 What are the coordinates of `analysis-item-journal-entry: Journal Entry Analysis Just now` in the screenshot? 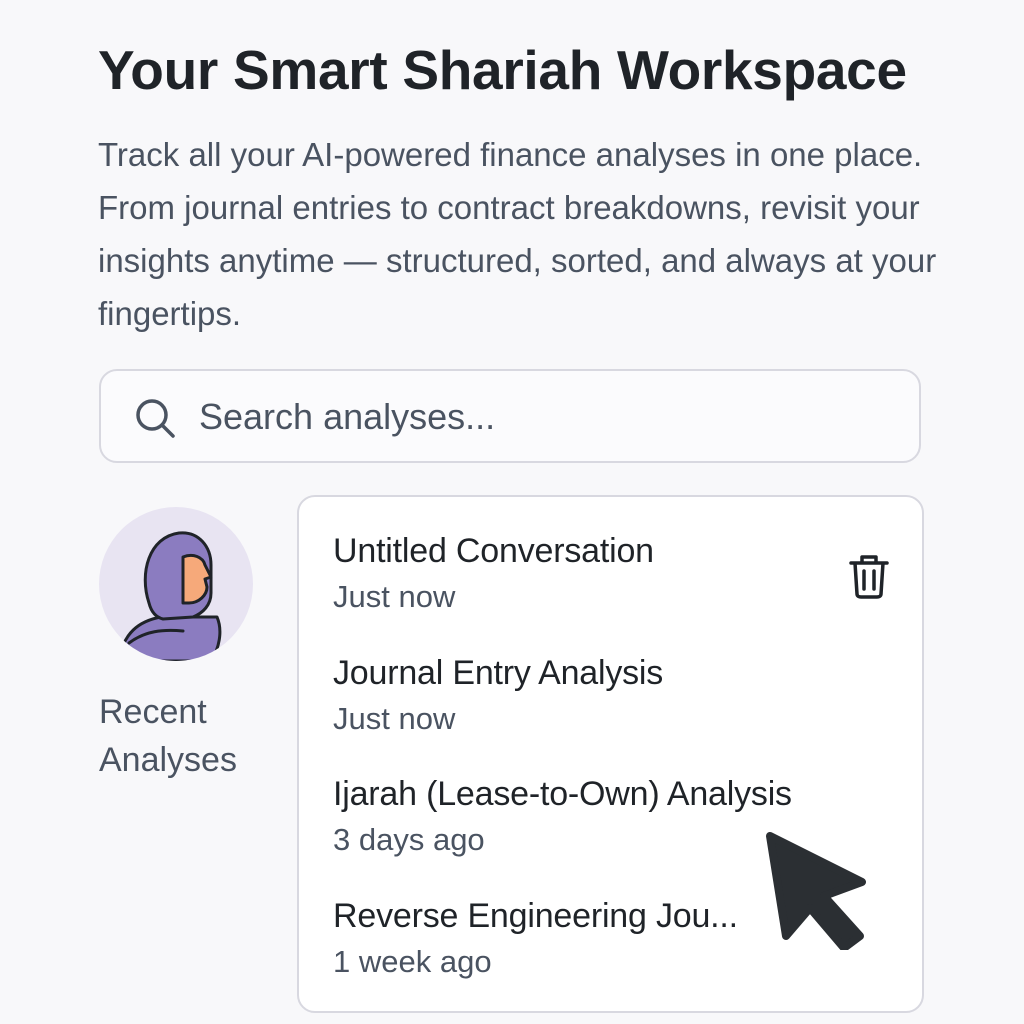 It's located at (603, 695).